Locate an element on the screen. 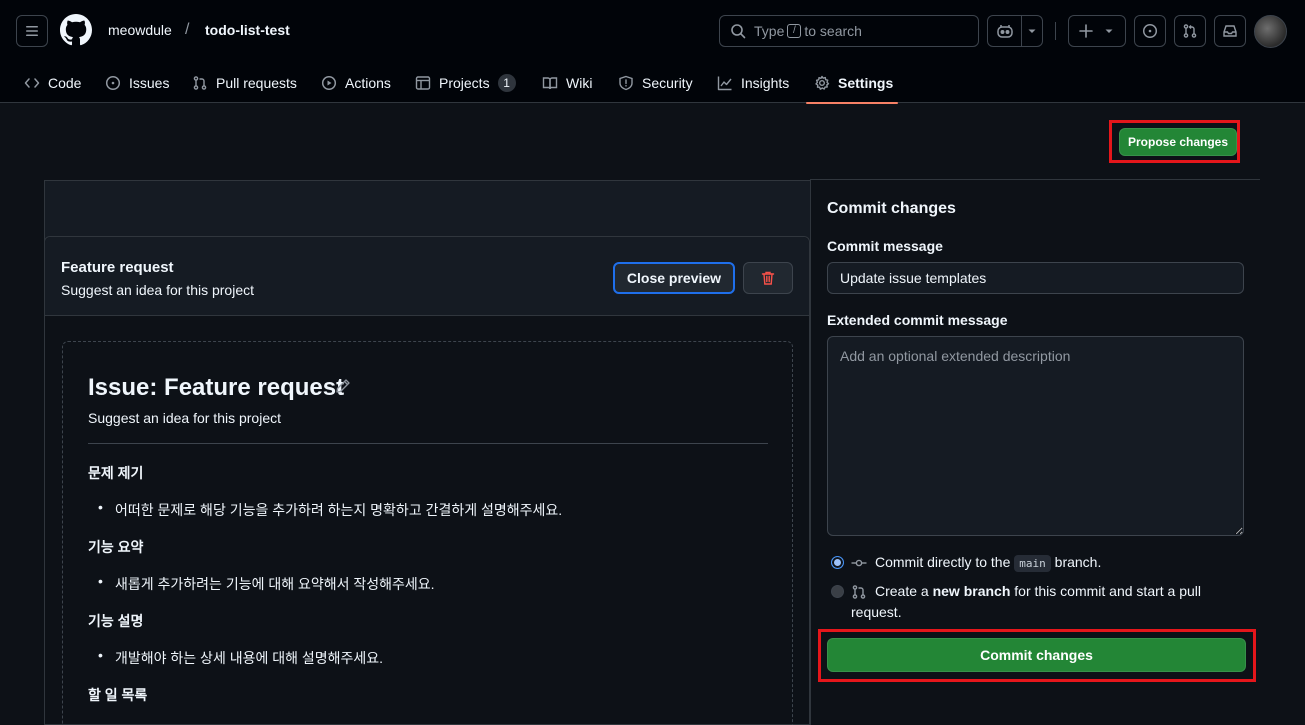 Image resolution: width=1305 pixels, height=725 pixels. user-avatar is located at coordinates (1270, 31).